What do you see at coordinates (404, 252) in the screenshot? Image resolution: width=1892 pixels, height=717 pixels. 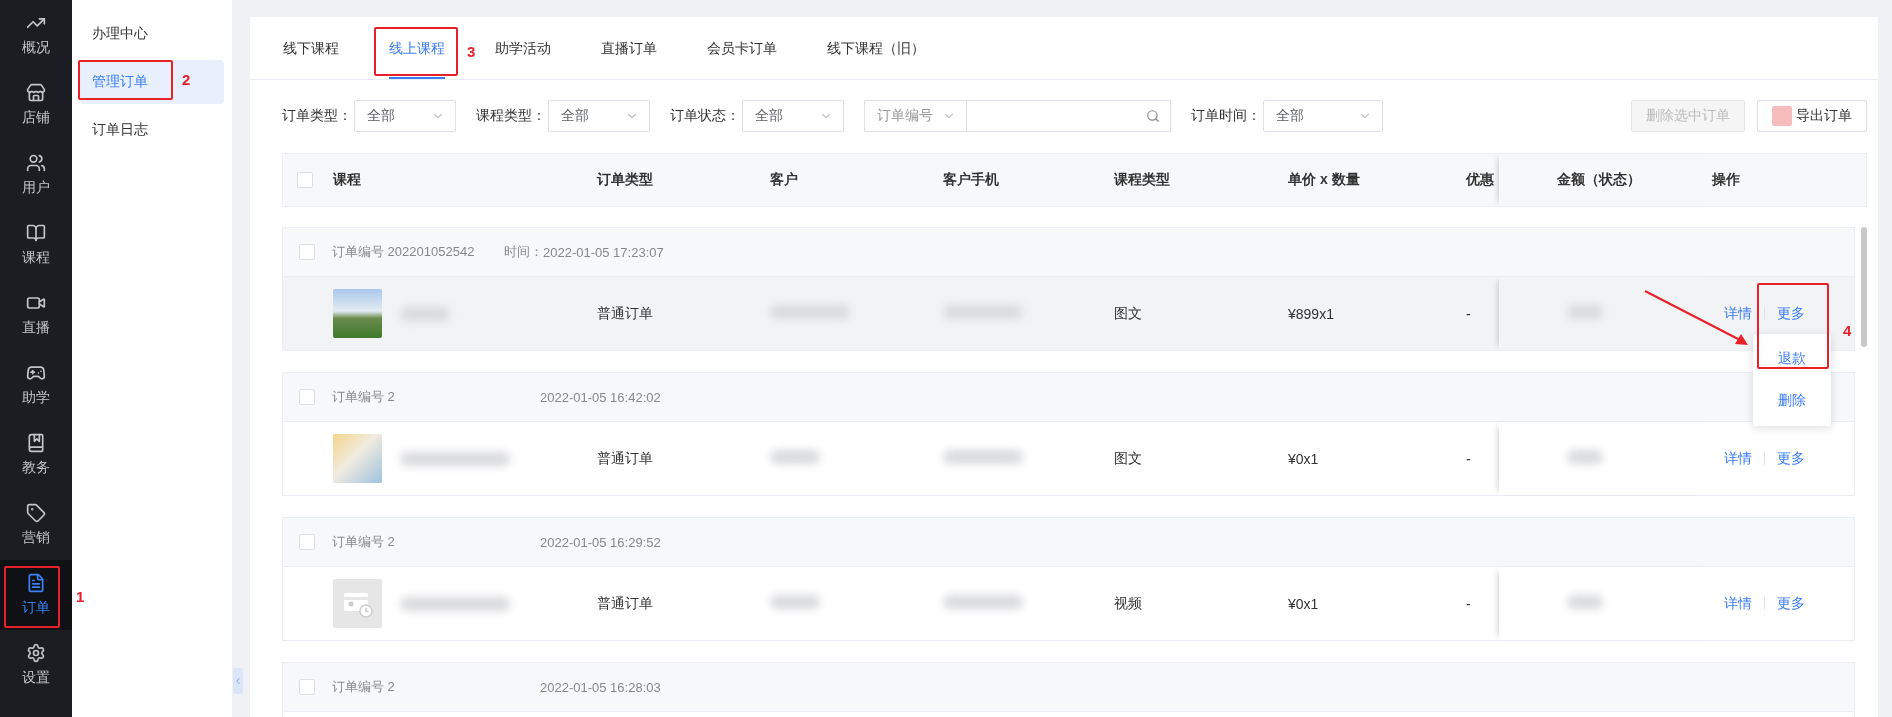 I see `order-number: 订单编号 202201052542` at bounding box center [404, 252].